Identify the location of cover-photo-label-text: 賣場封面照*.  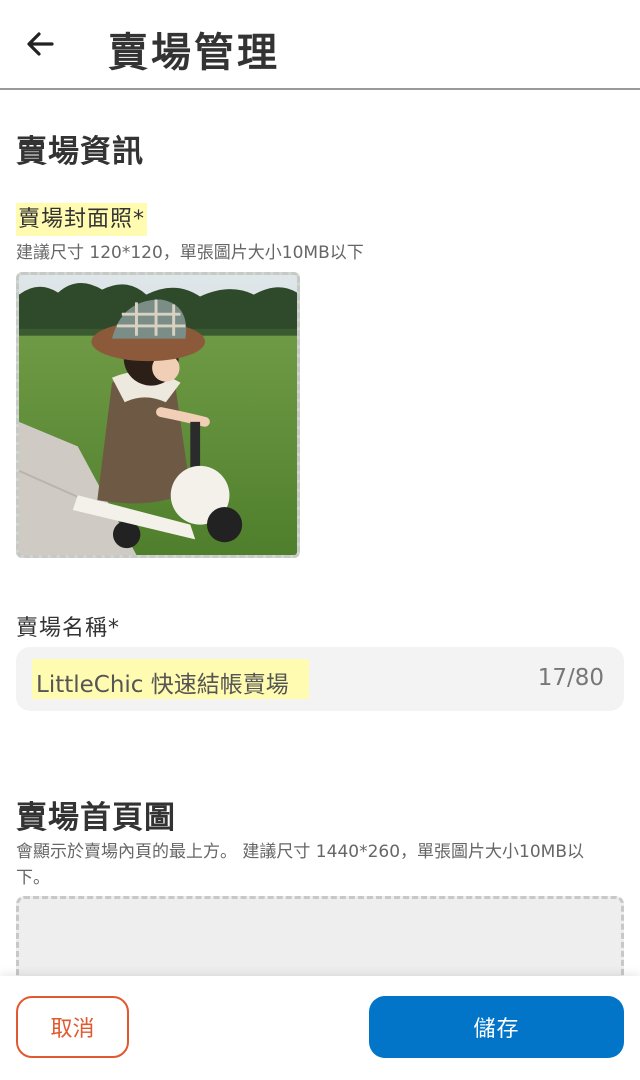
(82, 219).